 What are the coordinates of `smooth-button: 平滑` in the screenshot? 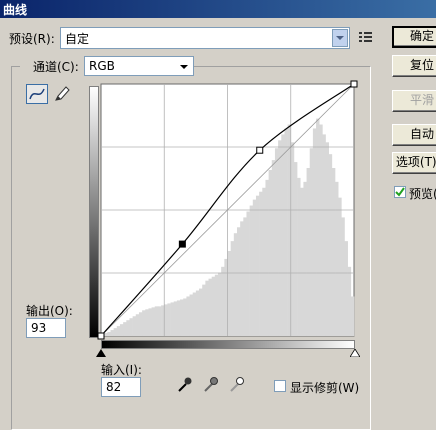 It's located at (414, 101).